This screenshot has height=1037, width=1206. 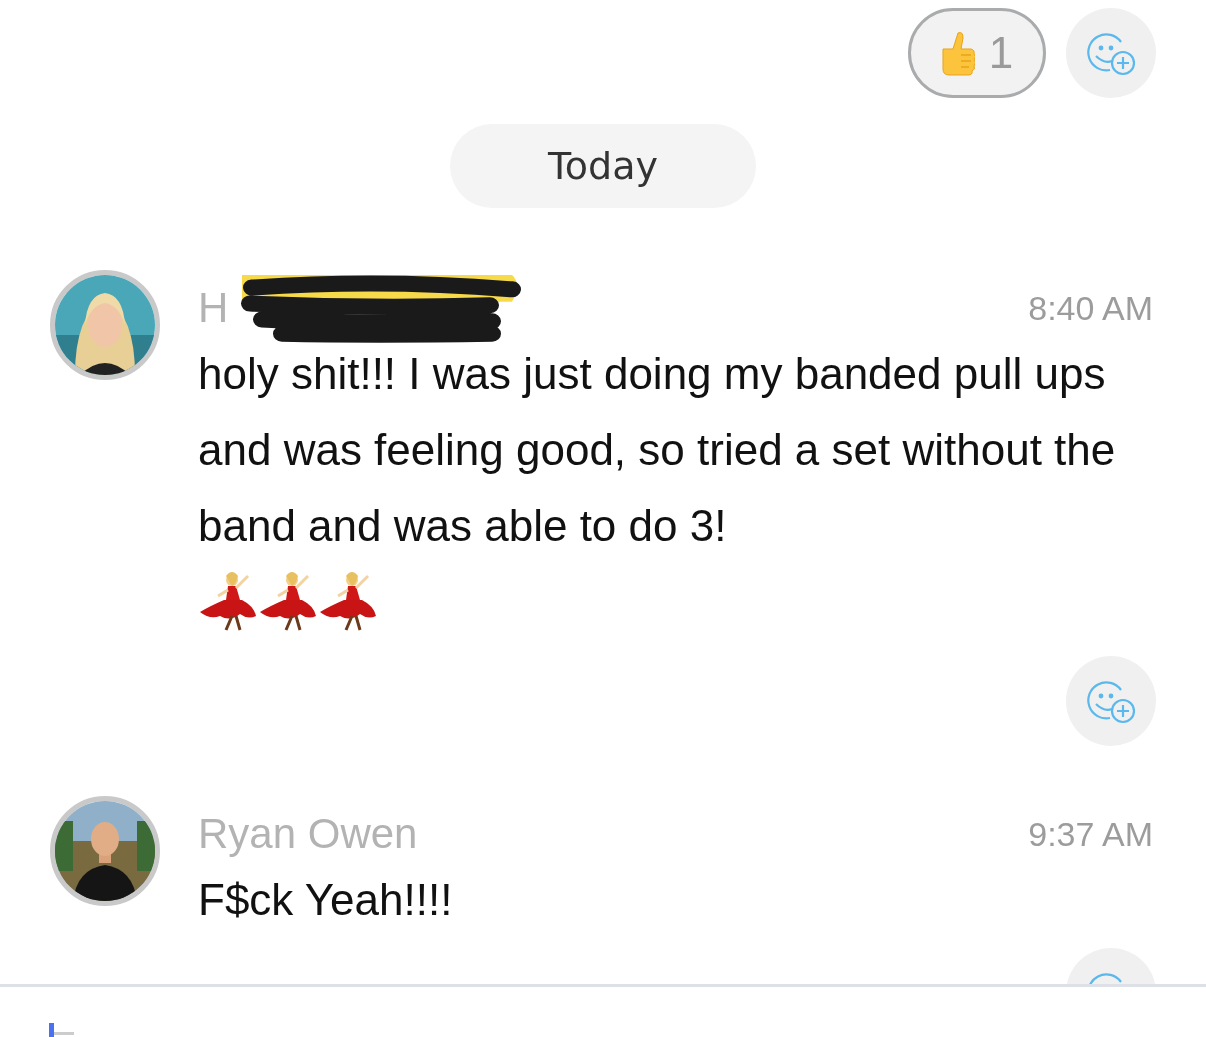 What do you see at coordinates (326, 900) in the screenshot?
I see `message-text: F$ck Yeah!!!!` at bounding box center [326, 900].